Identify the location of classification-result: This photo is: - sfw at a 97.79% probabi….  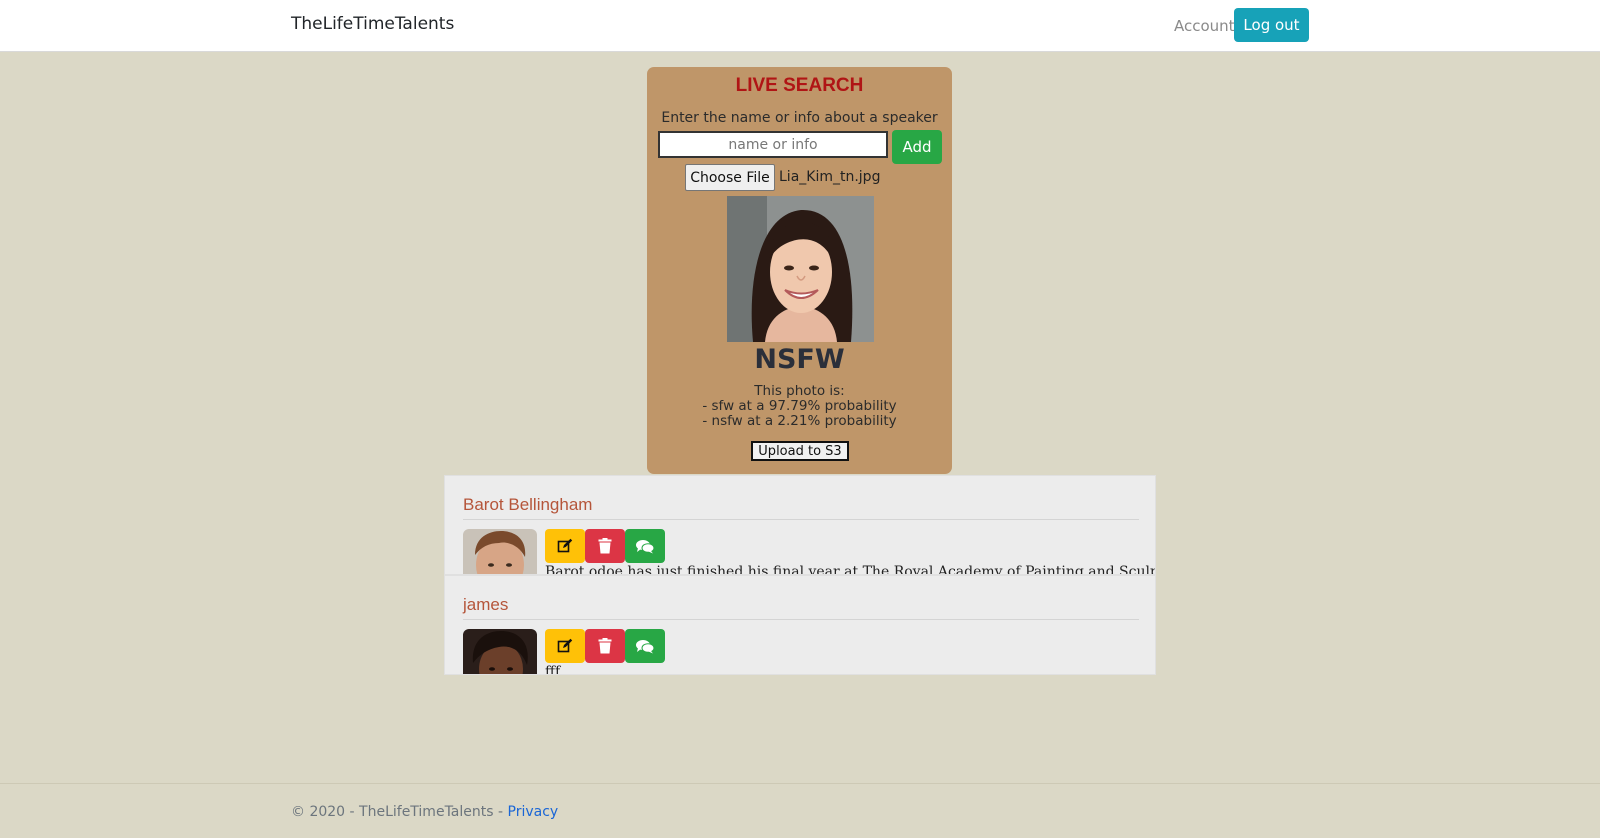
(799, 406).